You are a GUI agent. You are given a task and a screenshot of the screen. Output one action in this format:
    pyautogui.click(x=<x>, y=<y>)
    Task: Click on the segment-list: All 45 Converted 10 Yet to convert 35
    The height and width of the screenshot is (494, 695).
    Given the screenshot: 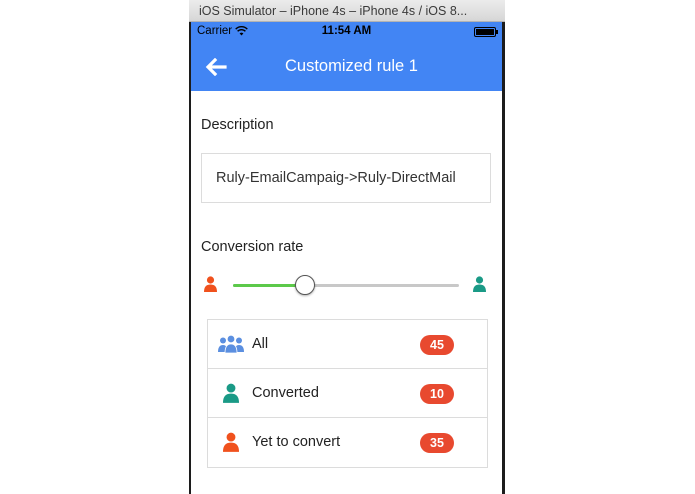 What is the action you would take?
    pyautogui.click(x=347, y=393)
    